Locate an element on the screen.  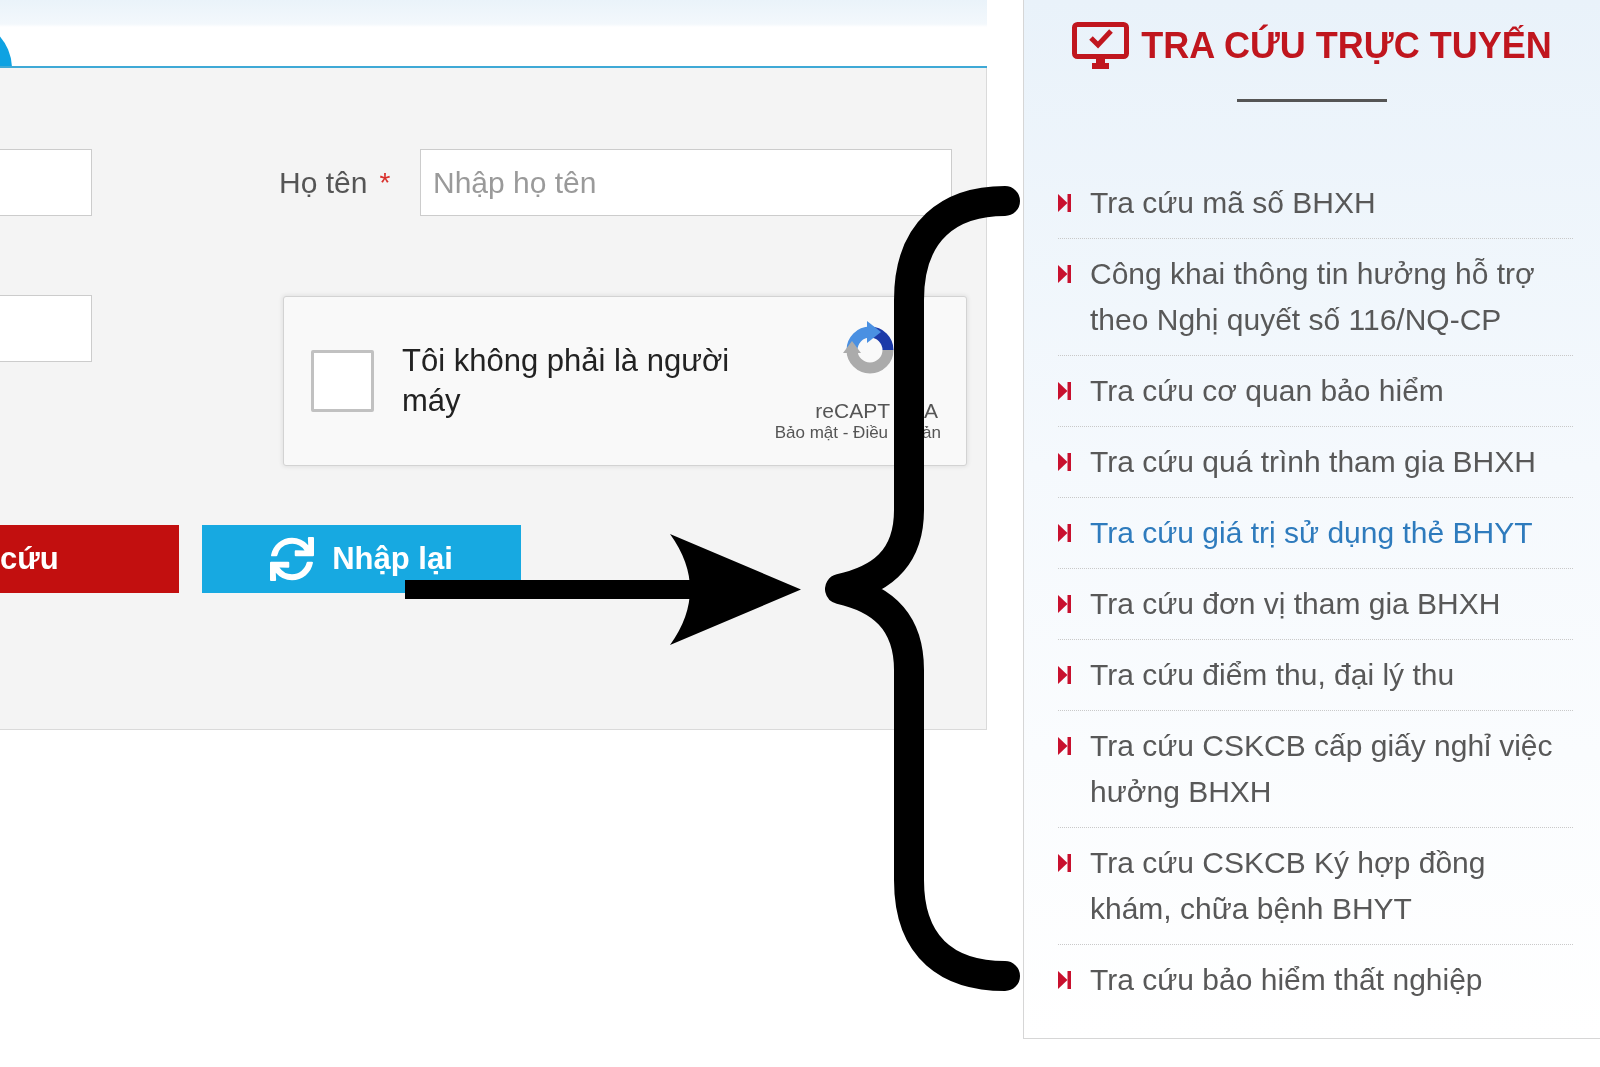
captcha-brand-text: A is located at coordinates (931, 411).